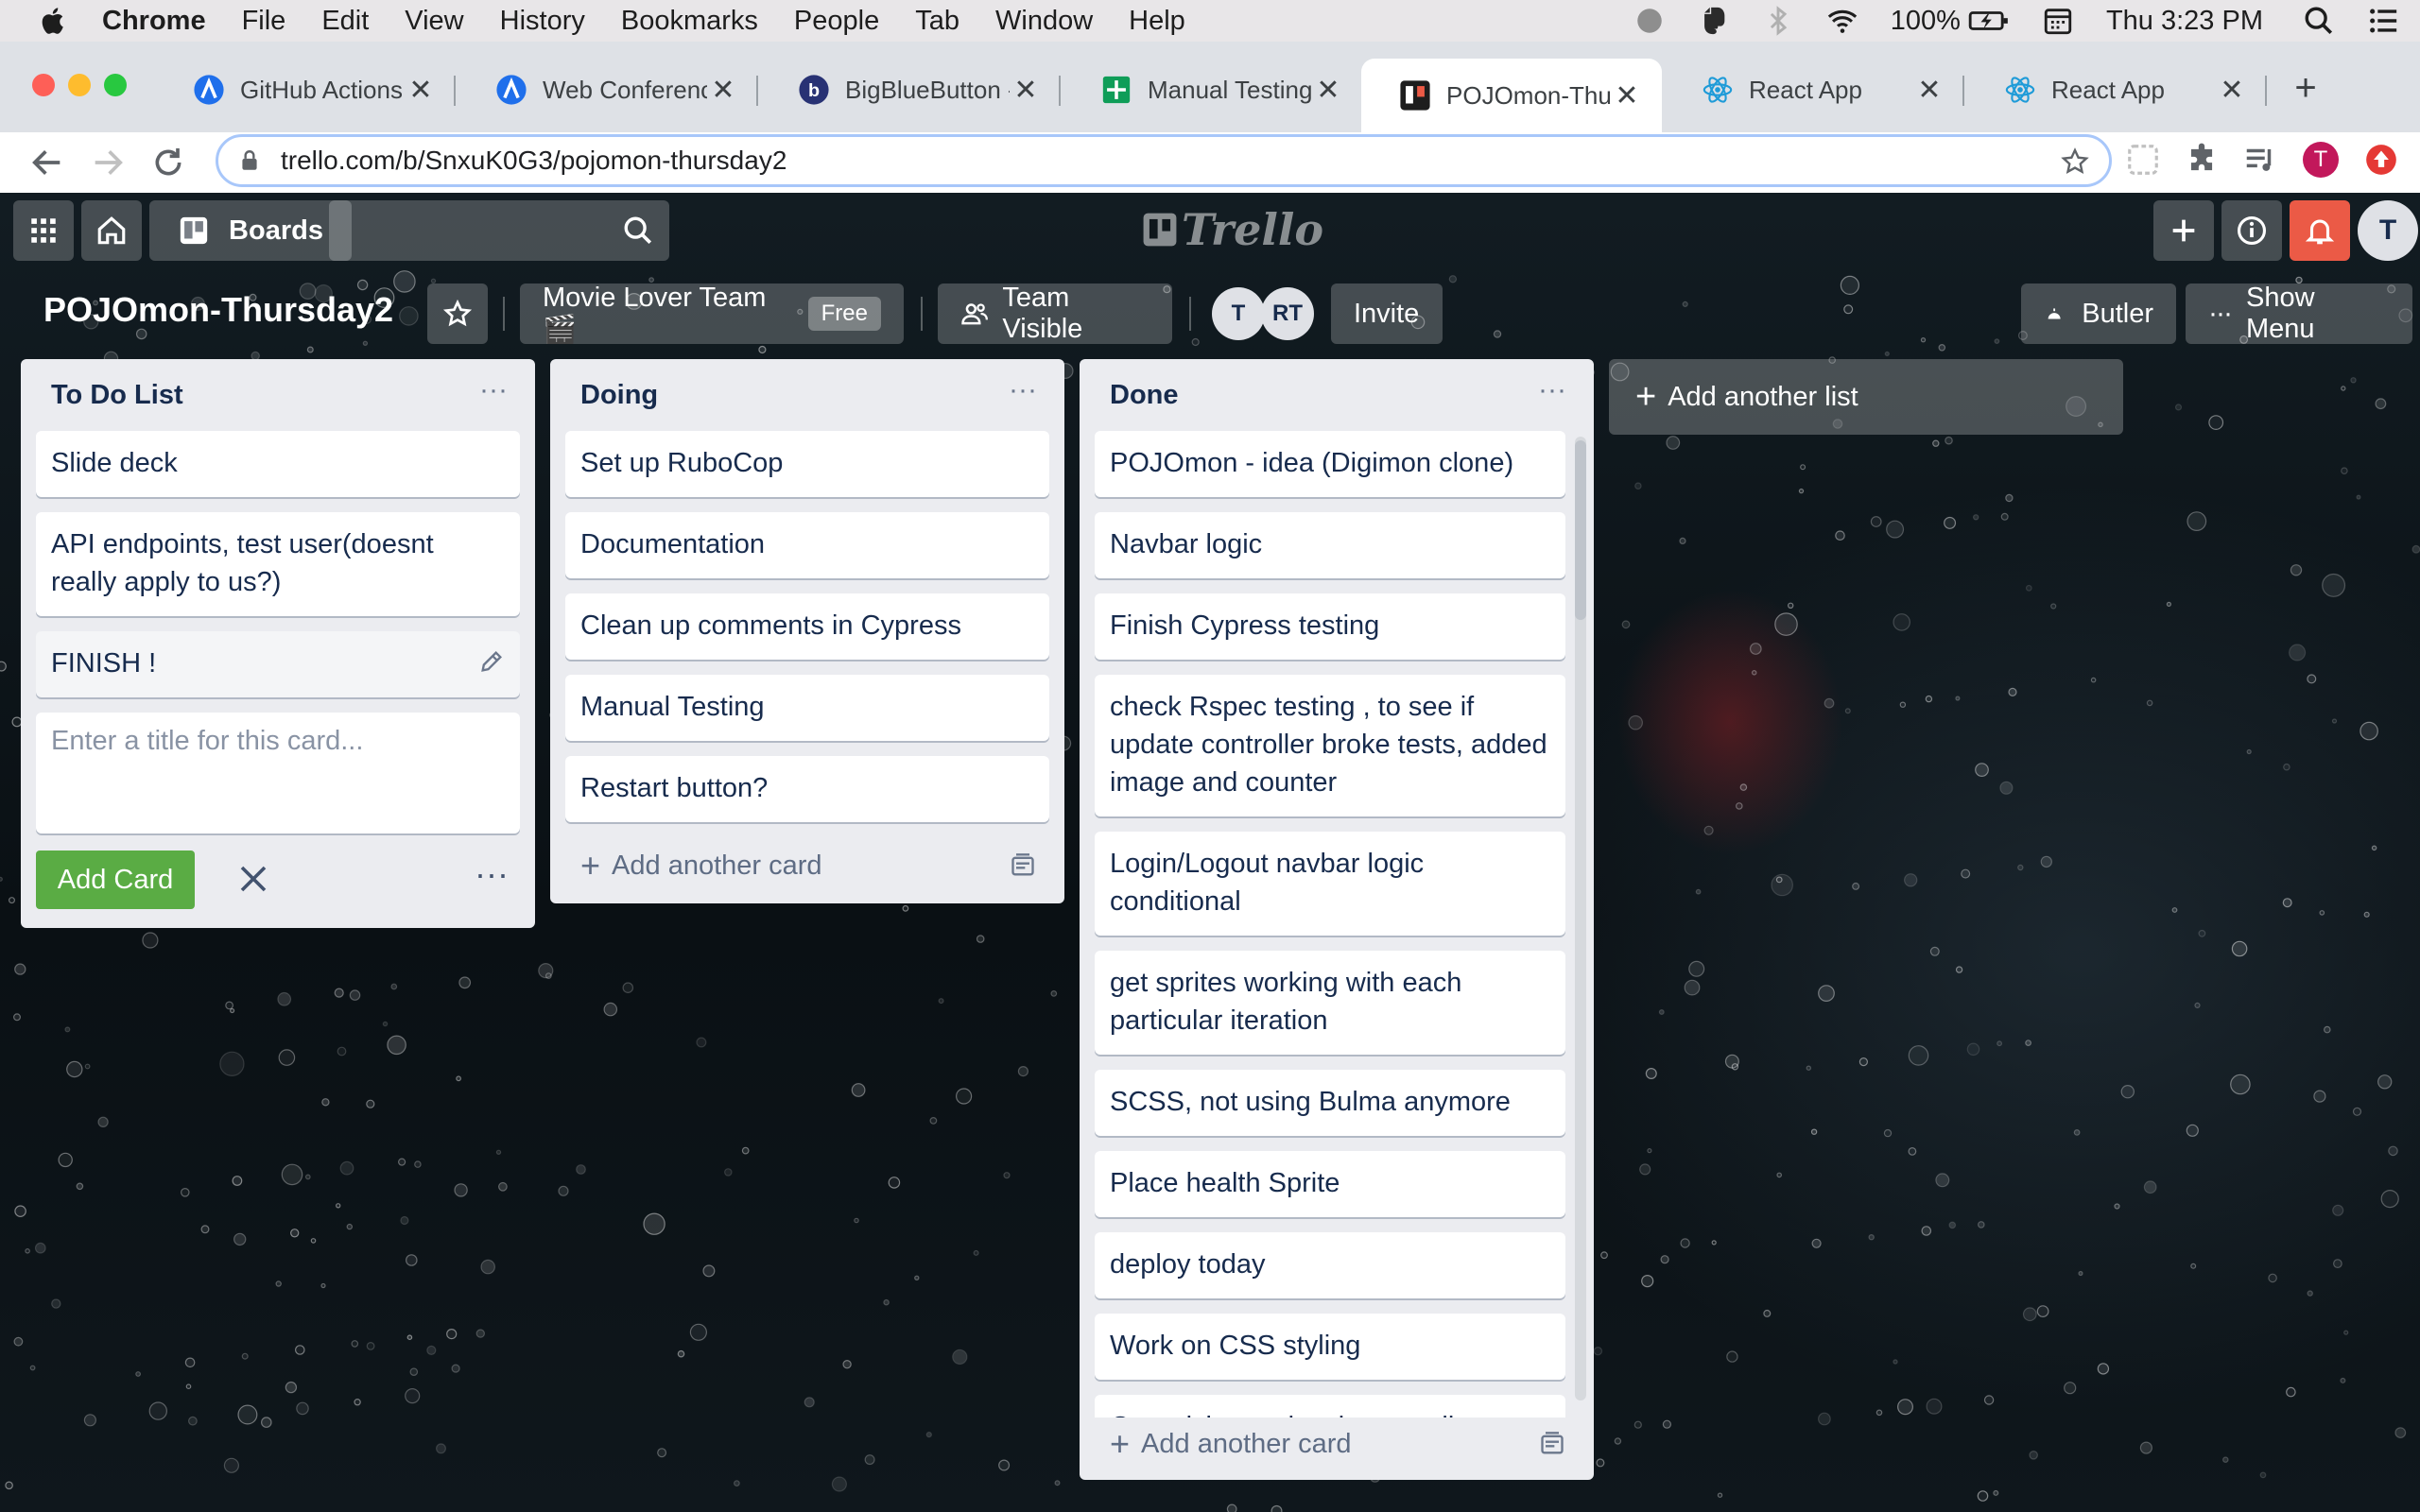 This screenshot has width=2420, height=1512. I want to click on spotlight-search-icon, so click(2319, 21).